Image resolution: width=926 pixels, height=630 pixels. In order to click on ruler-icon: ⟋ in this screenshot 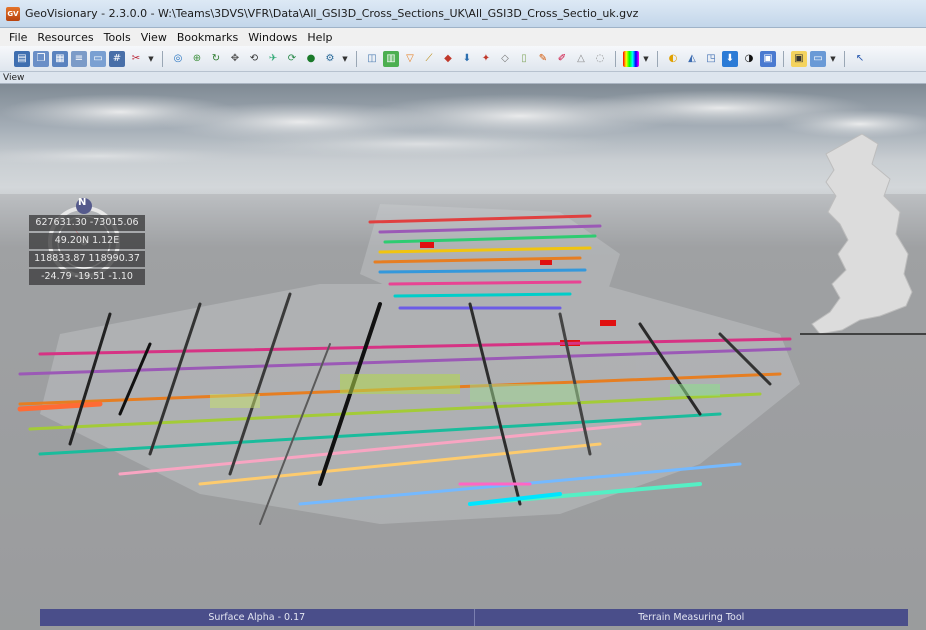, I will do `click(429, 59)`.